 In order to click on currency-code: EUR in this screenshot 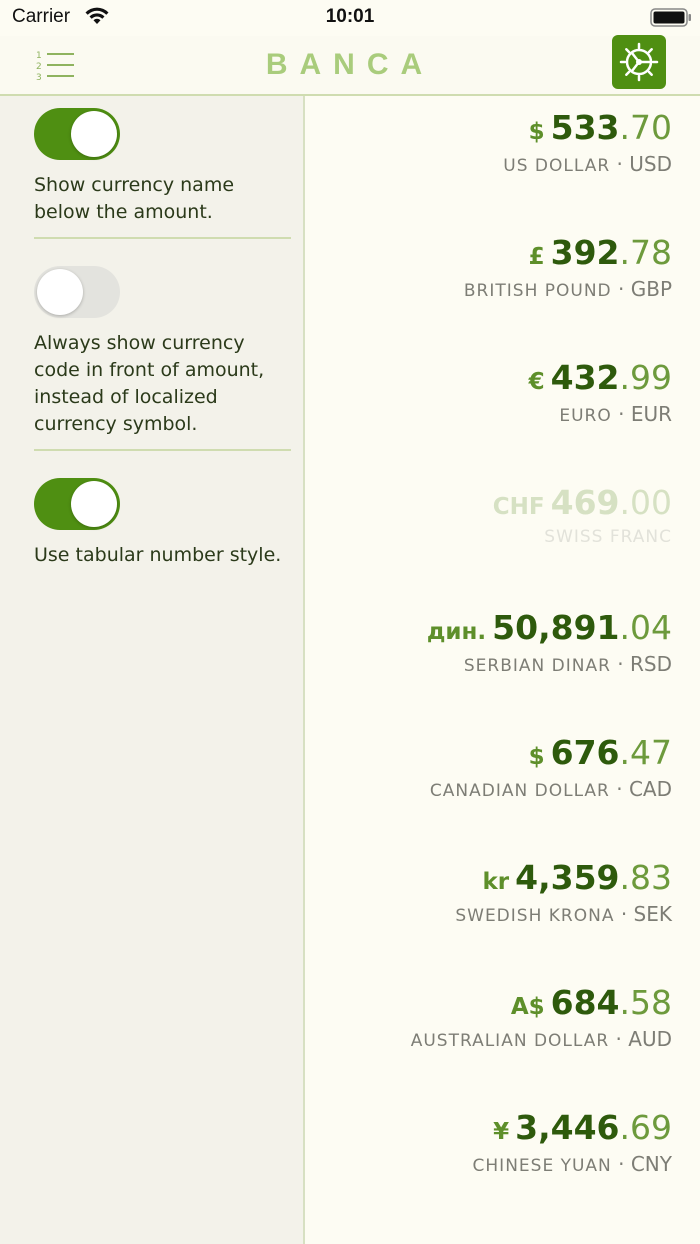, I will do `click(651, 414)`.